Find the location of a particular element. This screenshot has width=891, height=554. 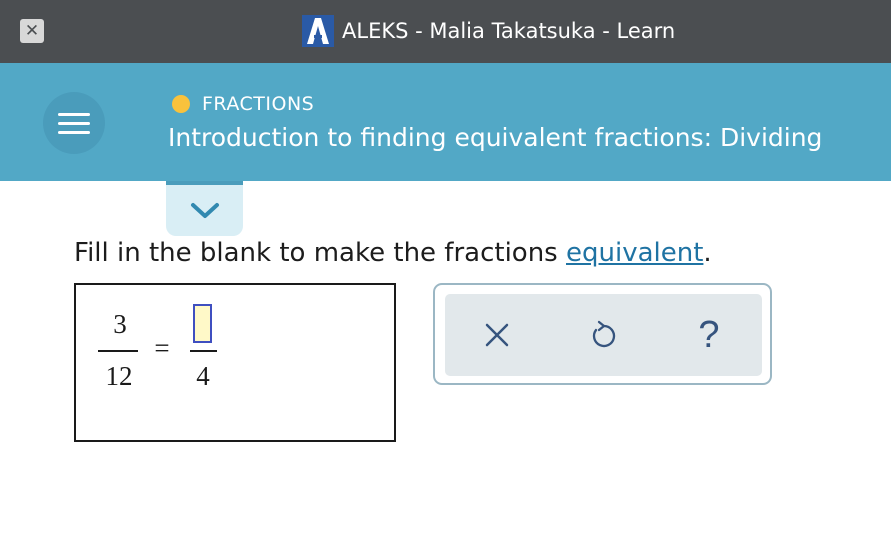

window-title-group: ALEKS - Malia Takatsuka - Learn is located at coordinates (488, 31).